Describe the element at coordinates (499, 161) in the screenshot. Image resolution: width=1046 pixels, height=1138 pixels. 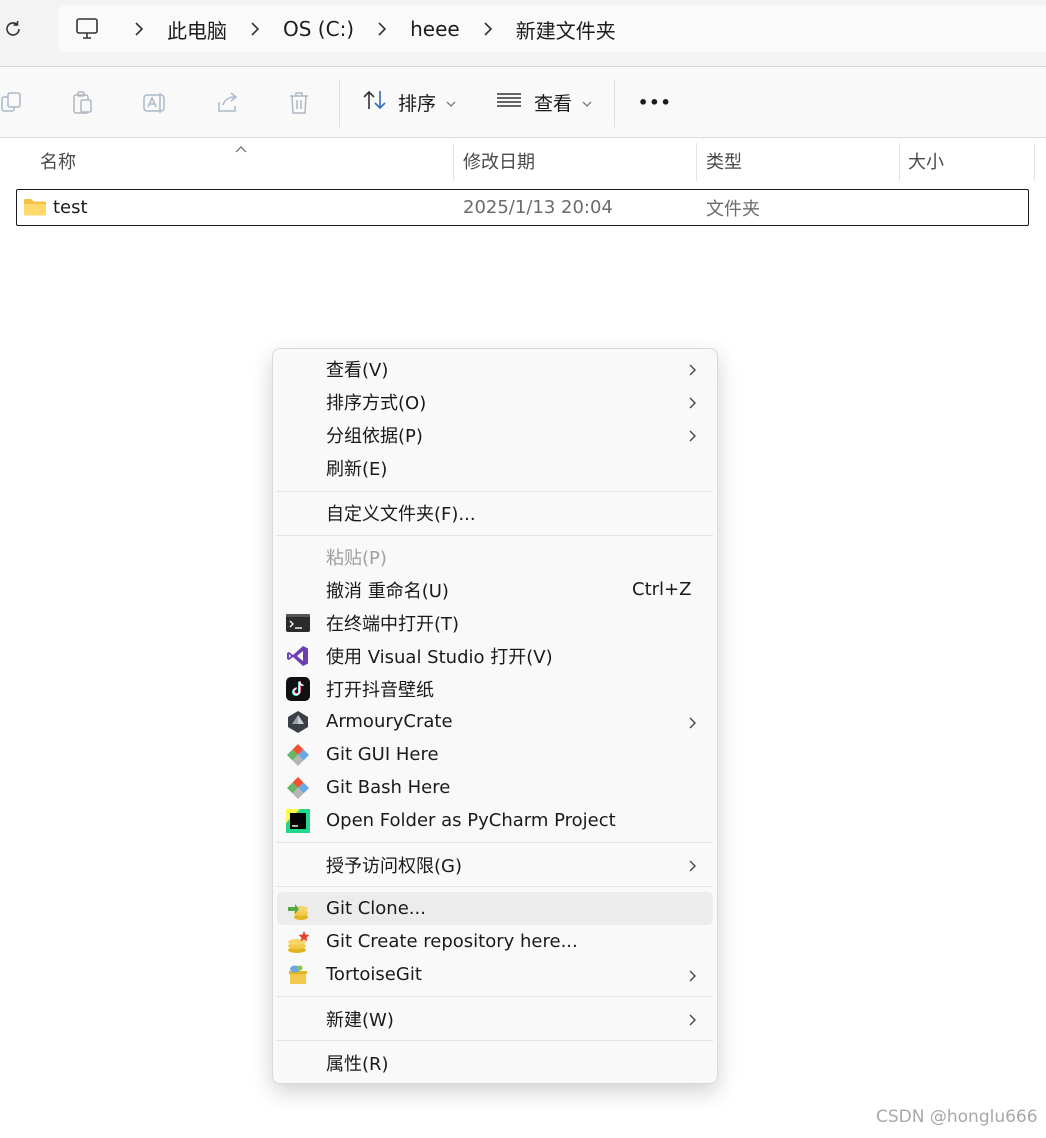
I see `column-header-modified: 修改日期` at that location.